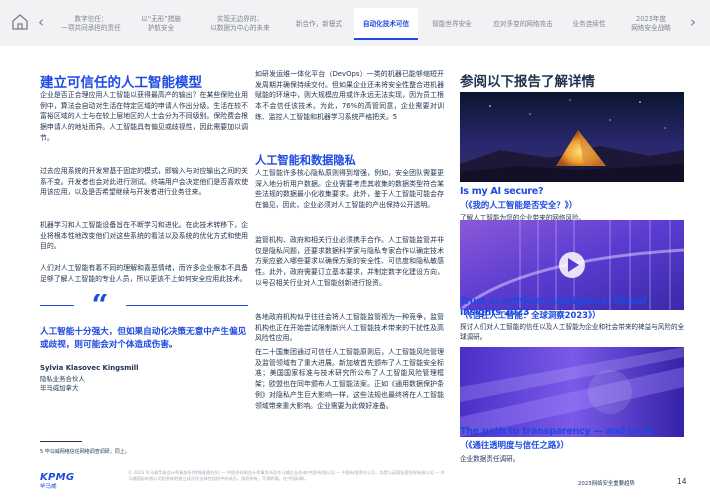 The height and width of the screenshot is (502, 710). What do you see at coordinates (572, 332) in the screenshot?
I see `report-desc-2: 探讨人们对人工智能的信任以及人工智能为企业和社会带来的裨益与风险的全球调研。` at bounding box center [572, 332].